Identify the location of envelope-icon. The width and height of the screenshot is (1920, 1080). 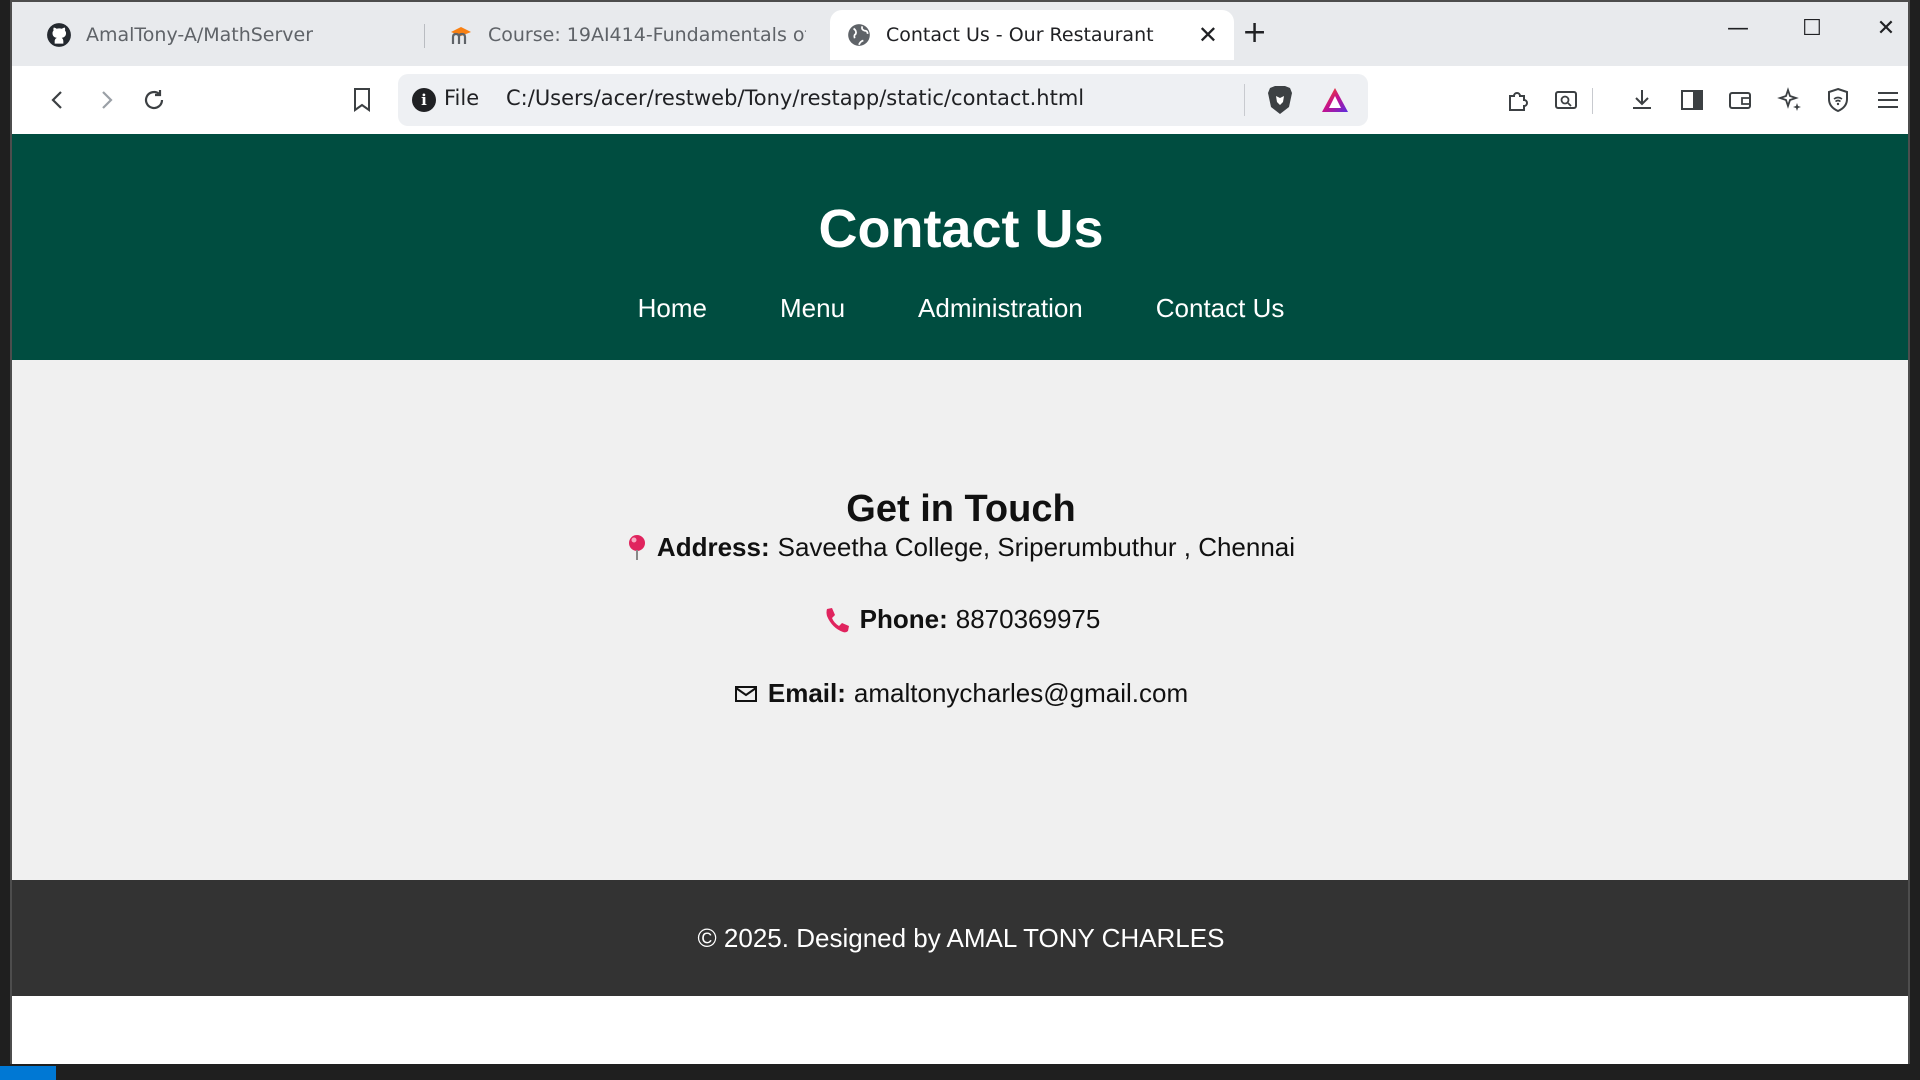
(746, 694).